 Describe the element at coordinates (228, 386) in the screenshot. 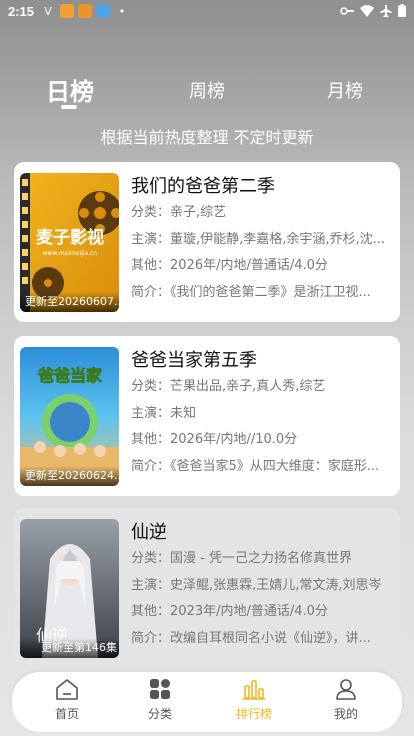

I see `show-category: 分类：芒果出品,亲子,真人秀,综艺` at that location.